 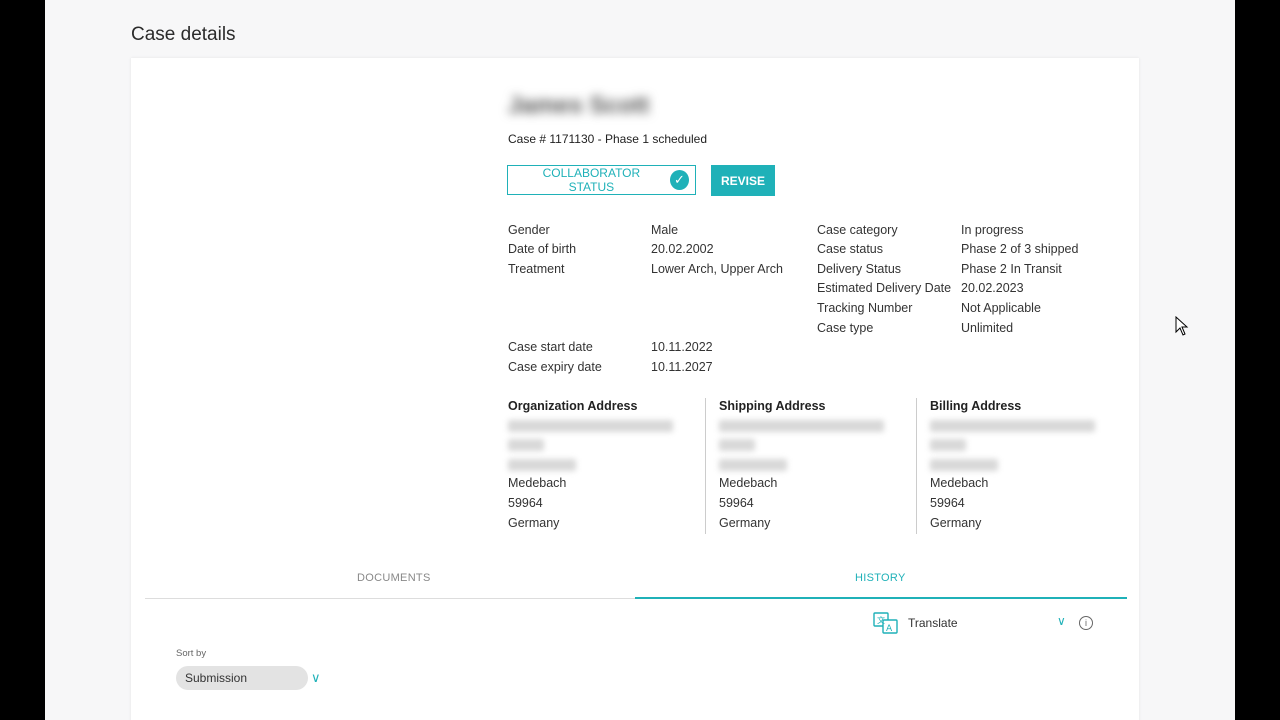 What do you see at coordinates (956, 523) in the screenshot?
I see `billing-address-country: Germany` at bounding box center [956, 523].